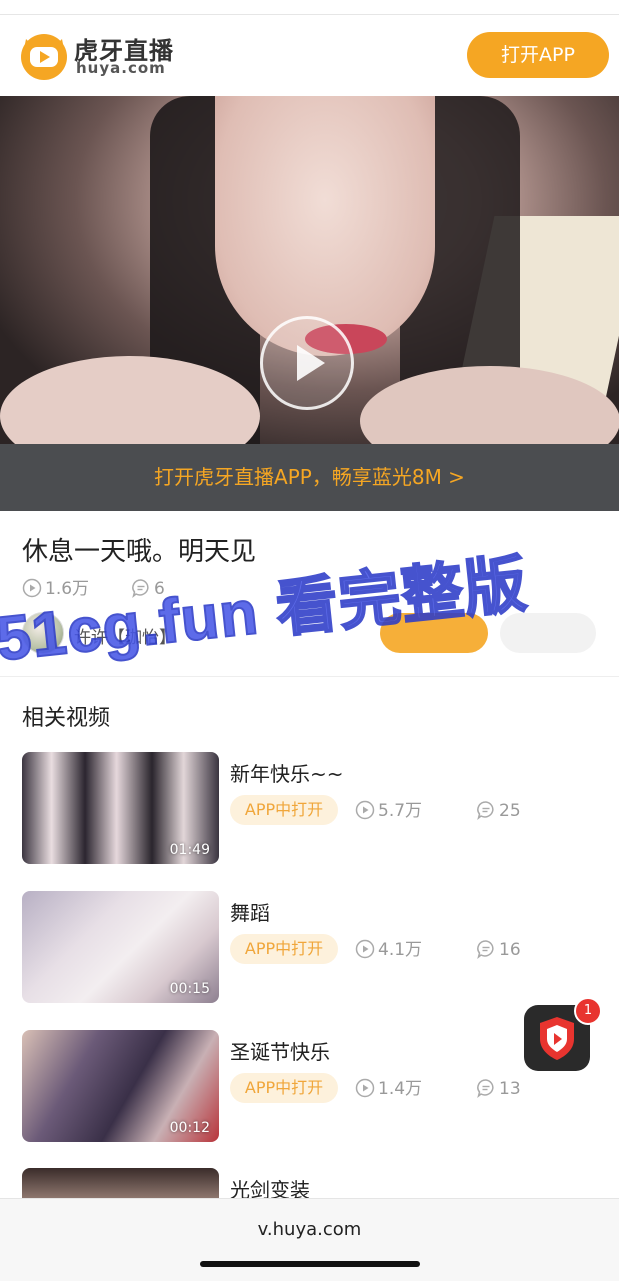 Image resolution: width=619 pixels, height=1281 pixels. Describe the element at coordinates (309, 477) in the screenshot. I see `open-app-promo-bar: 打开虎牙直播APP，畅享蓝光8M >` at that location.